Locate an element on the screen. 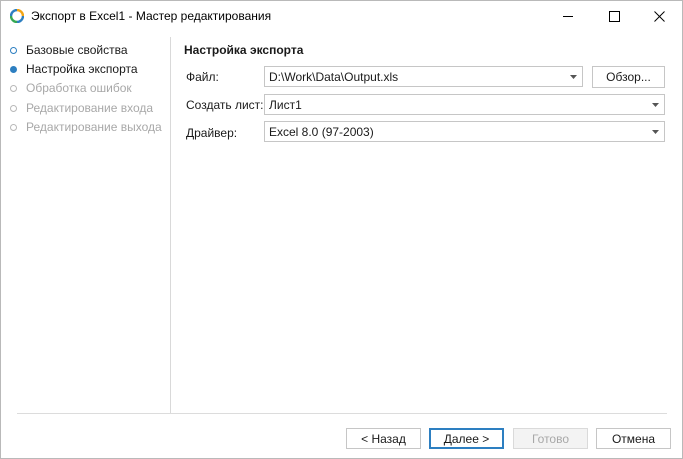  app-logo-icon is located at coordinates (17, 16).